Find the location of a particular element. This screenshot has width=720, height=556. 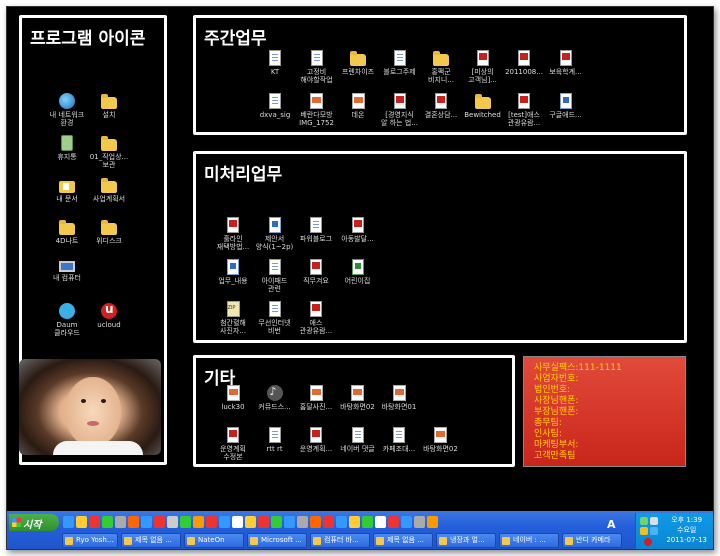

desktop-shortcut: ucloud is located at coordinates (109, 315).